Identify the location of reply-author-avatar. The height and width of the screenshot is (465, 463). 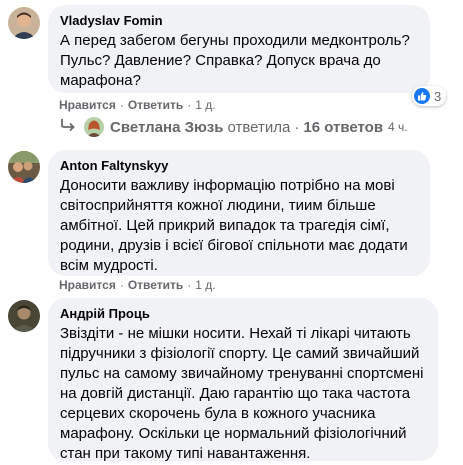
(94, 127).